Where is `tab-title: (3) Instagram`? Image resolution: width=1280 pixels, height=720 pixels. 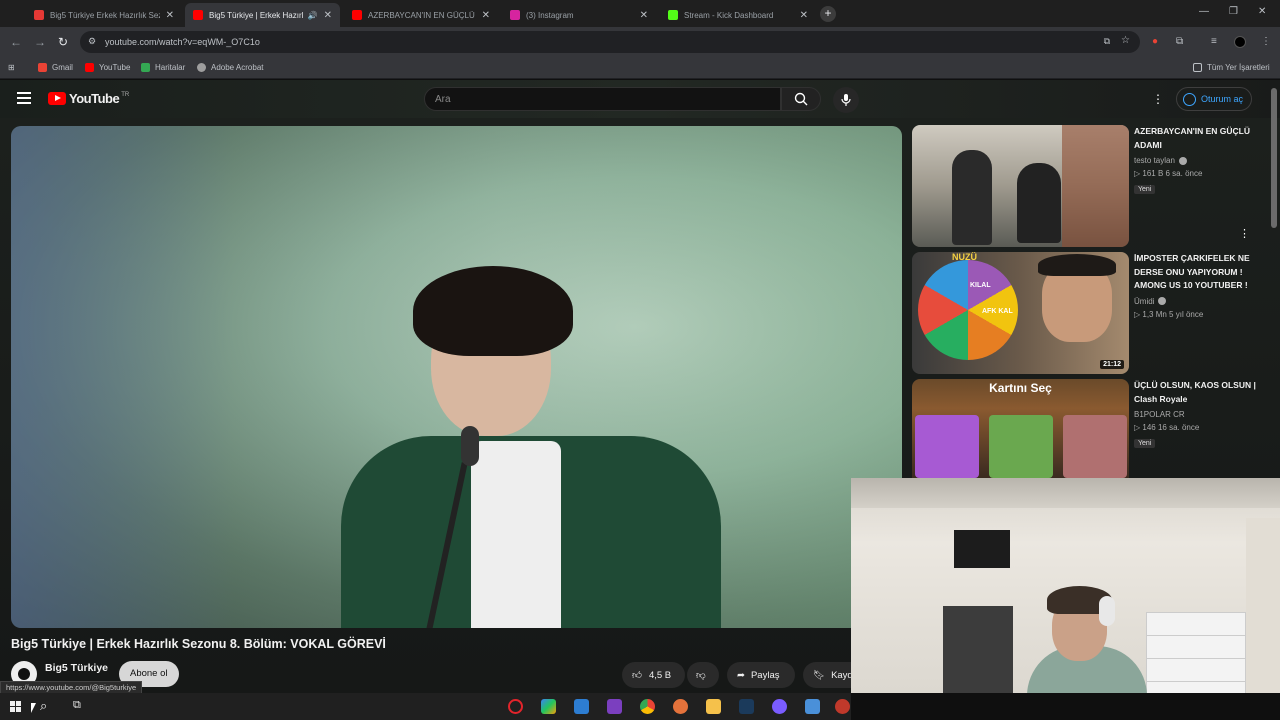
tab-title: (3) Instagram is located at coordinates (550, 15).